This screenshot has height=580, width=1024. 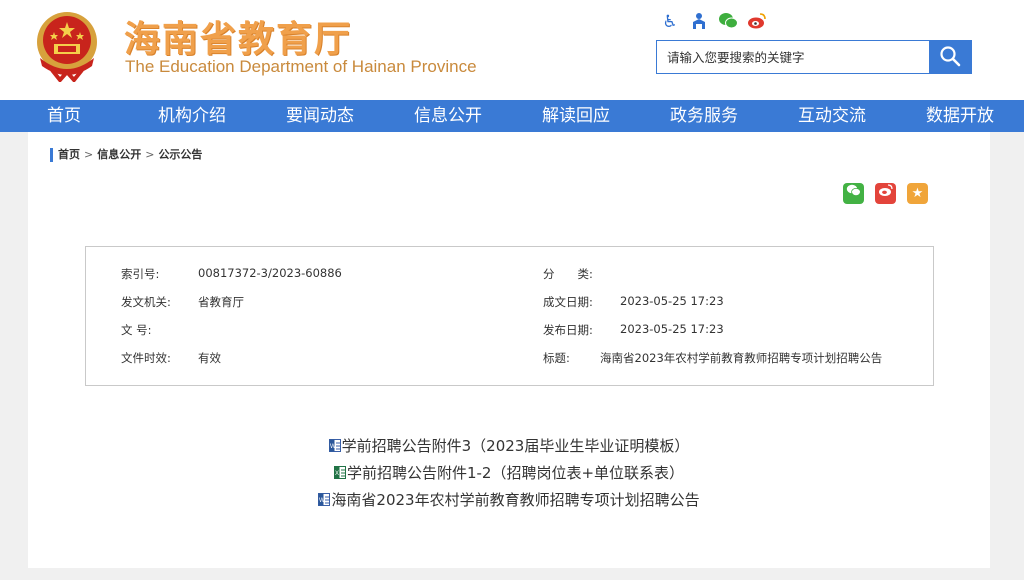 I want to click on weibo-icon, so click(x=757, y=22).